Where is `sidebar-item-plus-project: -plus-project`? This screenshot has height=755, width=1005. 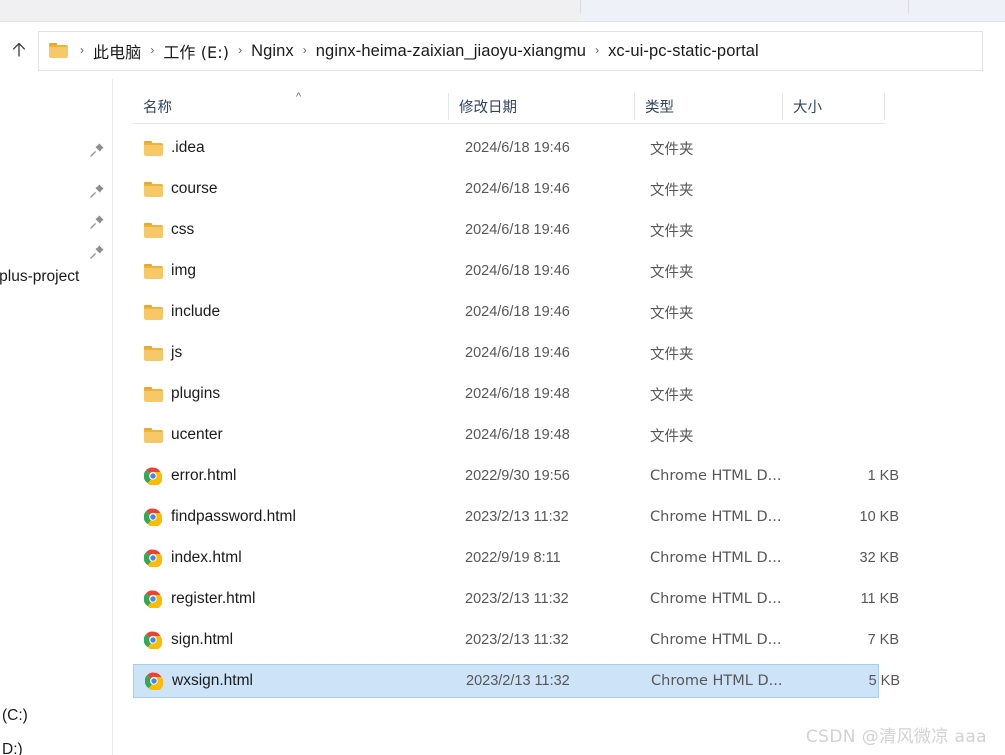 sidebar-item-plus-project: -plus-project is located at coordinates (39, 277).